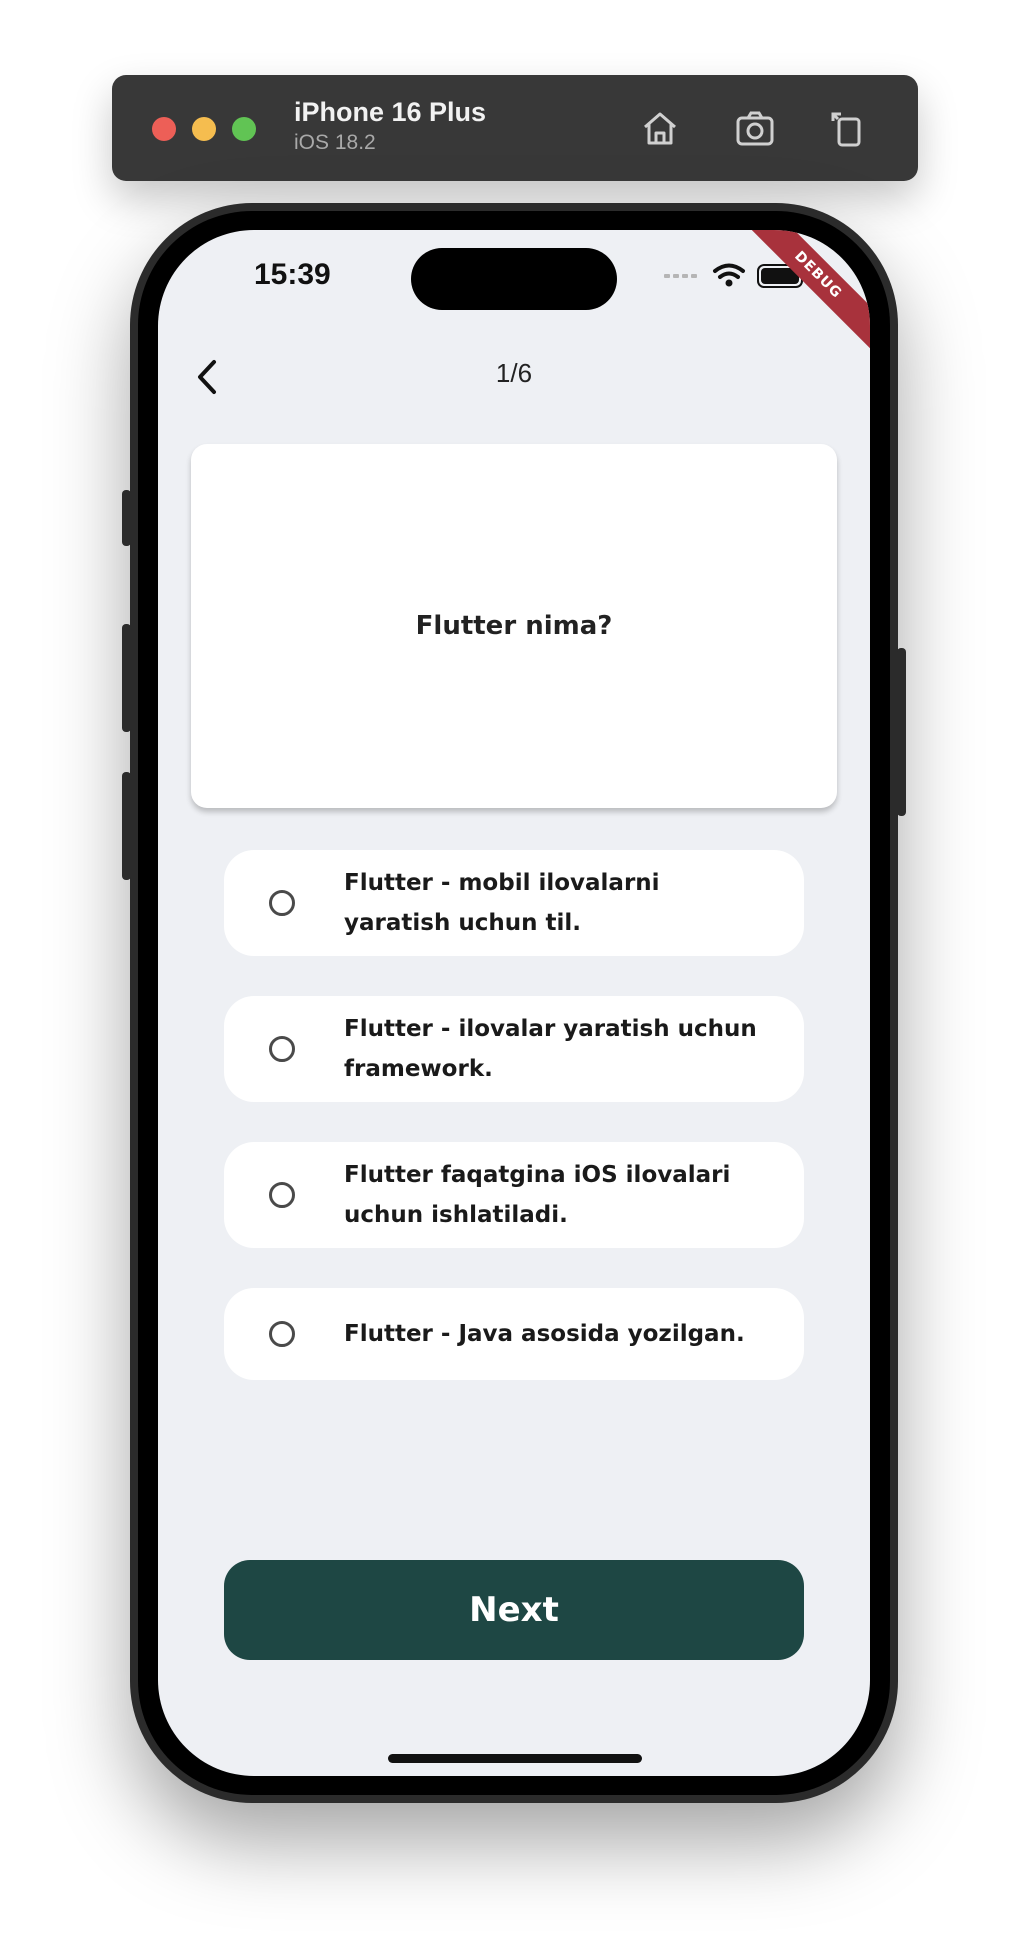 The image size is (1028, 1954). Describe the element at coordinates (847, 128) in the screenshot. I see `rotate-icon` at that location.